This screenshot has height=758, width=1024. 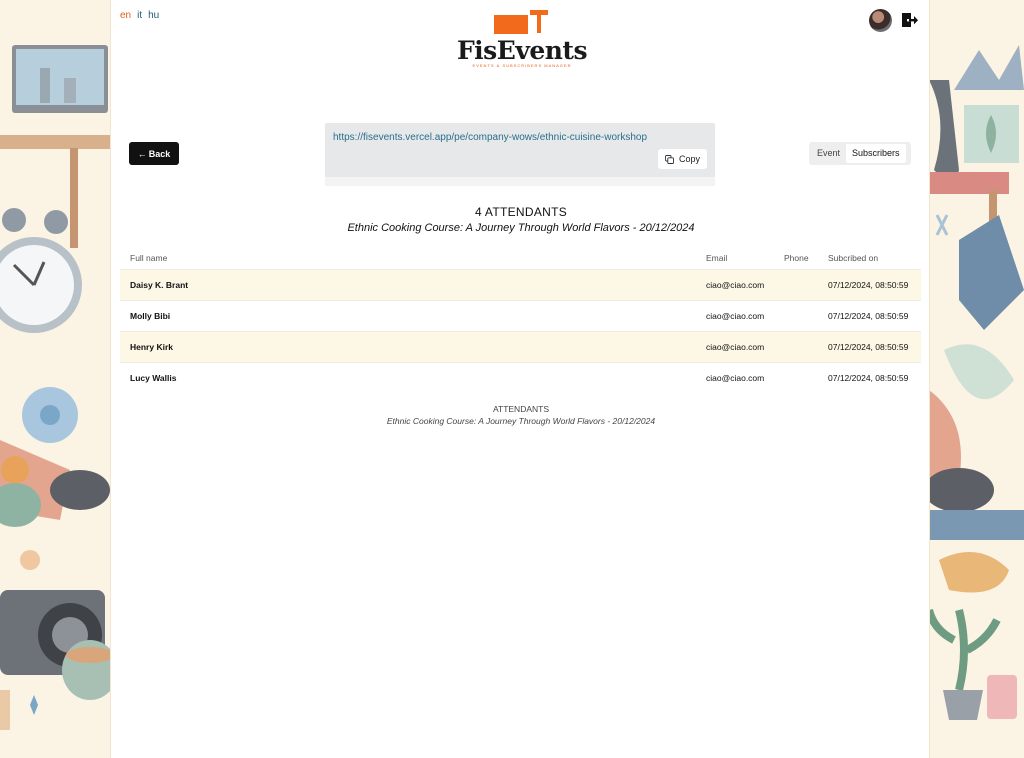 What do you see at coordinates (910, 20) in the screenshot?
I see `logout-icon` at bounding box center [910, 20].